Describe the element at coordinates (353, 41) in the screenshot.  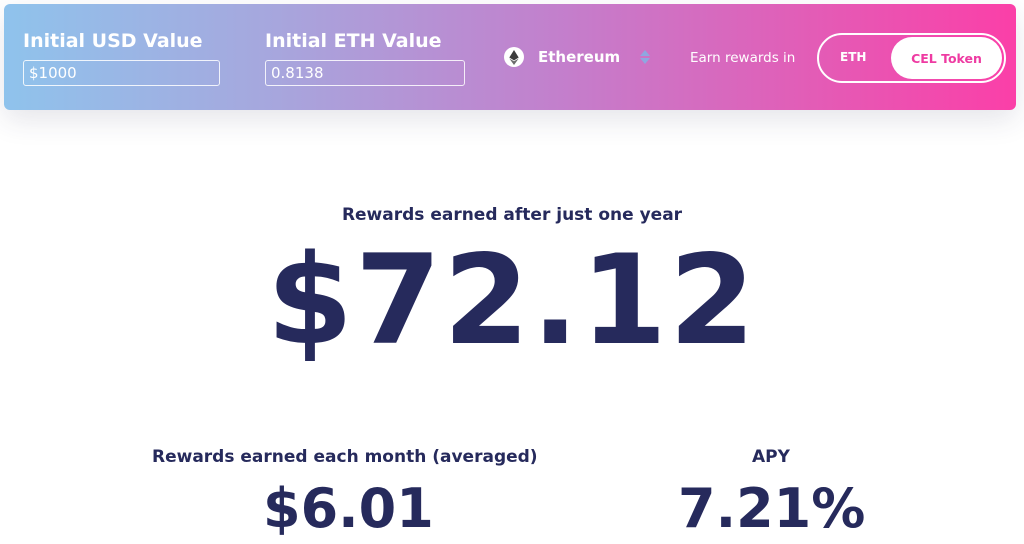
I see `eth-value-label: Initial ETH Value` at that location.